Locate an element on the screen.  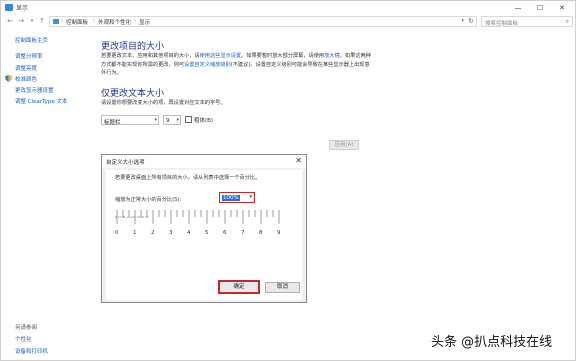
control-panel-icon is located at coordinates (56, 21).